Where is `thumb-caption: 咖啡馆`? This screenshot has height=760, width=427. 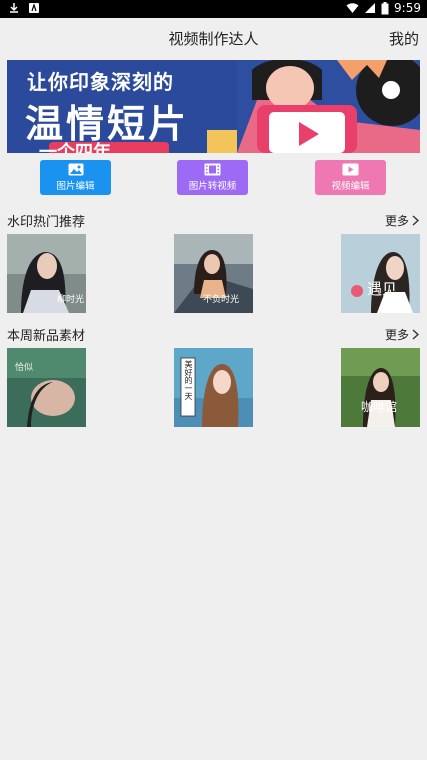
thumb-caption: 咖啡馆 is located at coordinates (379, 407).